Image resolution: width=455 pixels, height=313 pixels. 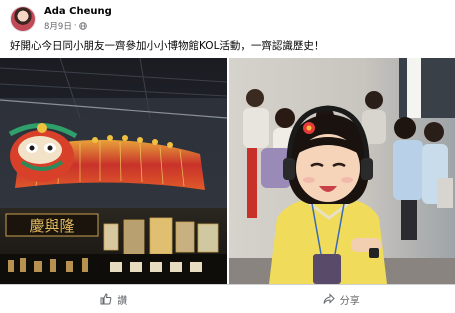 I want to click on share-button: 分享, so click(x=341, y=299).